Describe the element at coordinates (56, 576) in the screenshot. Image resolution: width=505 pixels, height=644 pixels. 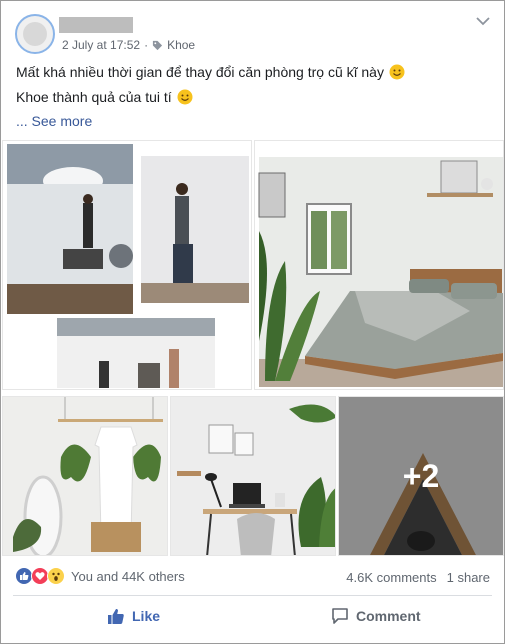
I see `wow-icon` at that location.